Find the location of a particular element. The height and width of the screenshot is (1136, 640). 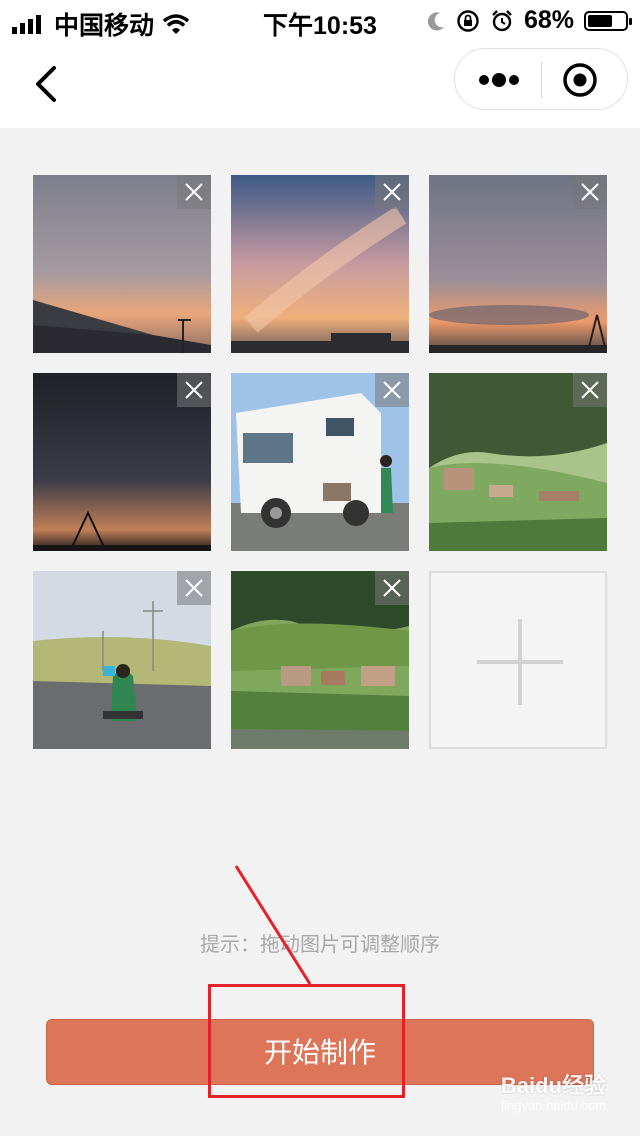

photo-sunset-horizon is located at coordinates (518, 264).